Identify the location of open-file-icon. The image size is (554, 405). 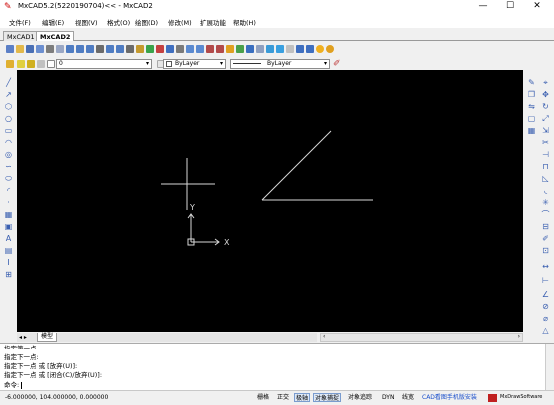
(20, 49).